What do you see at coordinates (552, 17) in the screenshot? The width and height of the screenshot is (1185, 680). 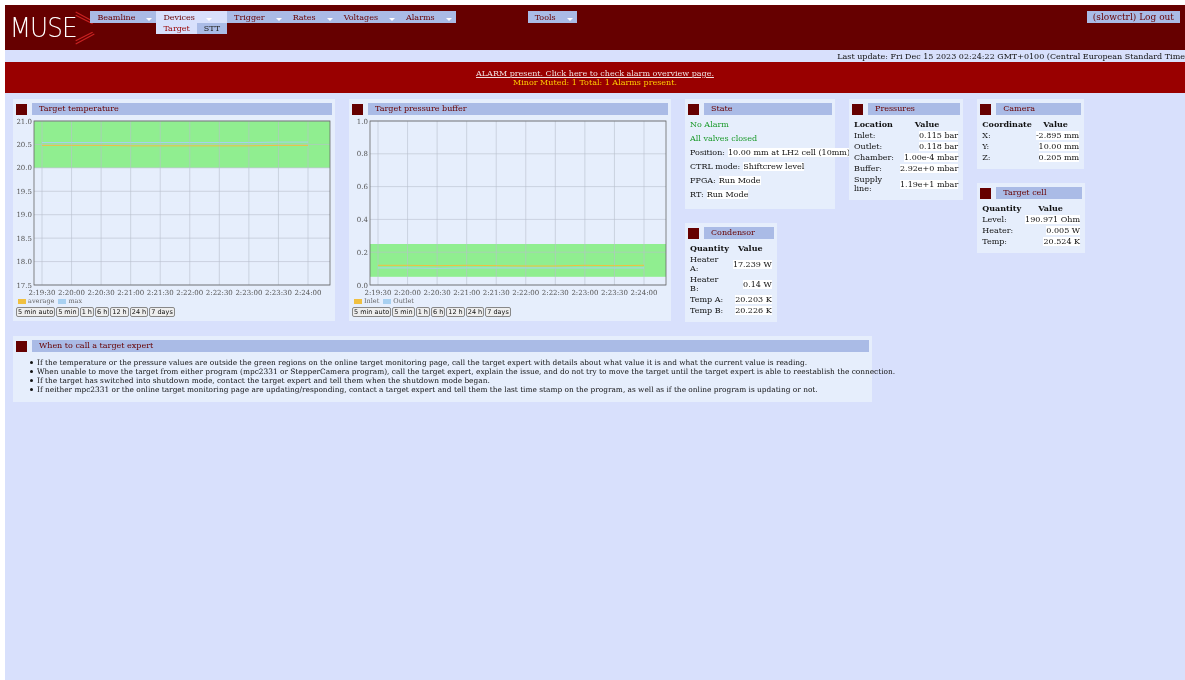 I see `menu-item: Tools` at bounding box center [552, 17].